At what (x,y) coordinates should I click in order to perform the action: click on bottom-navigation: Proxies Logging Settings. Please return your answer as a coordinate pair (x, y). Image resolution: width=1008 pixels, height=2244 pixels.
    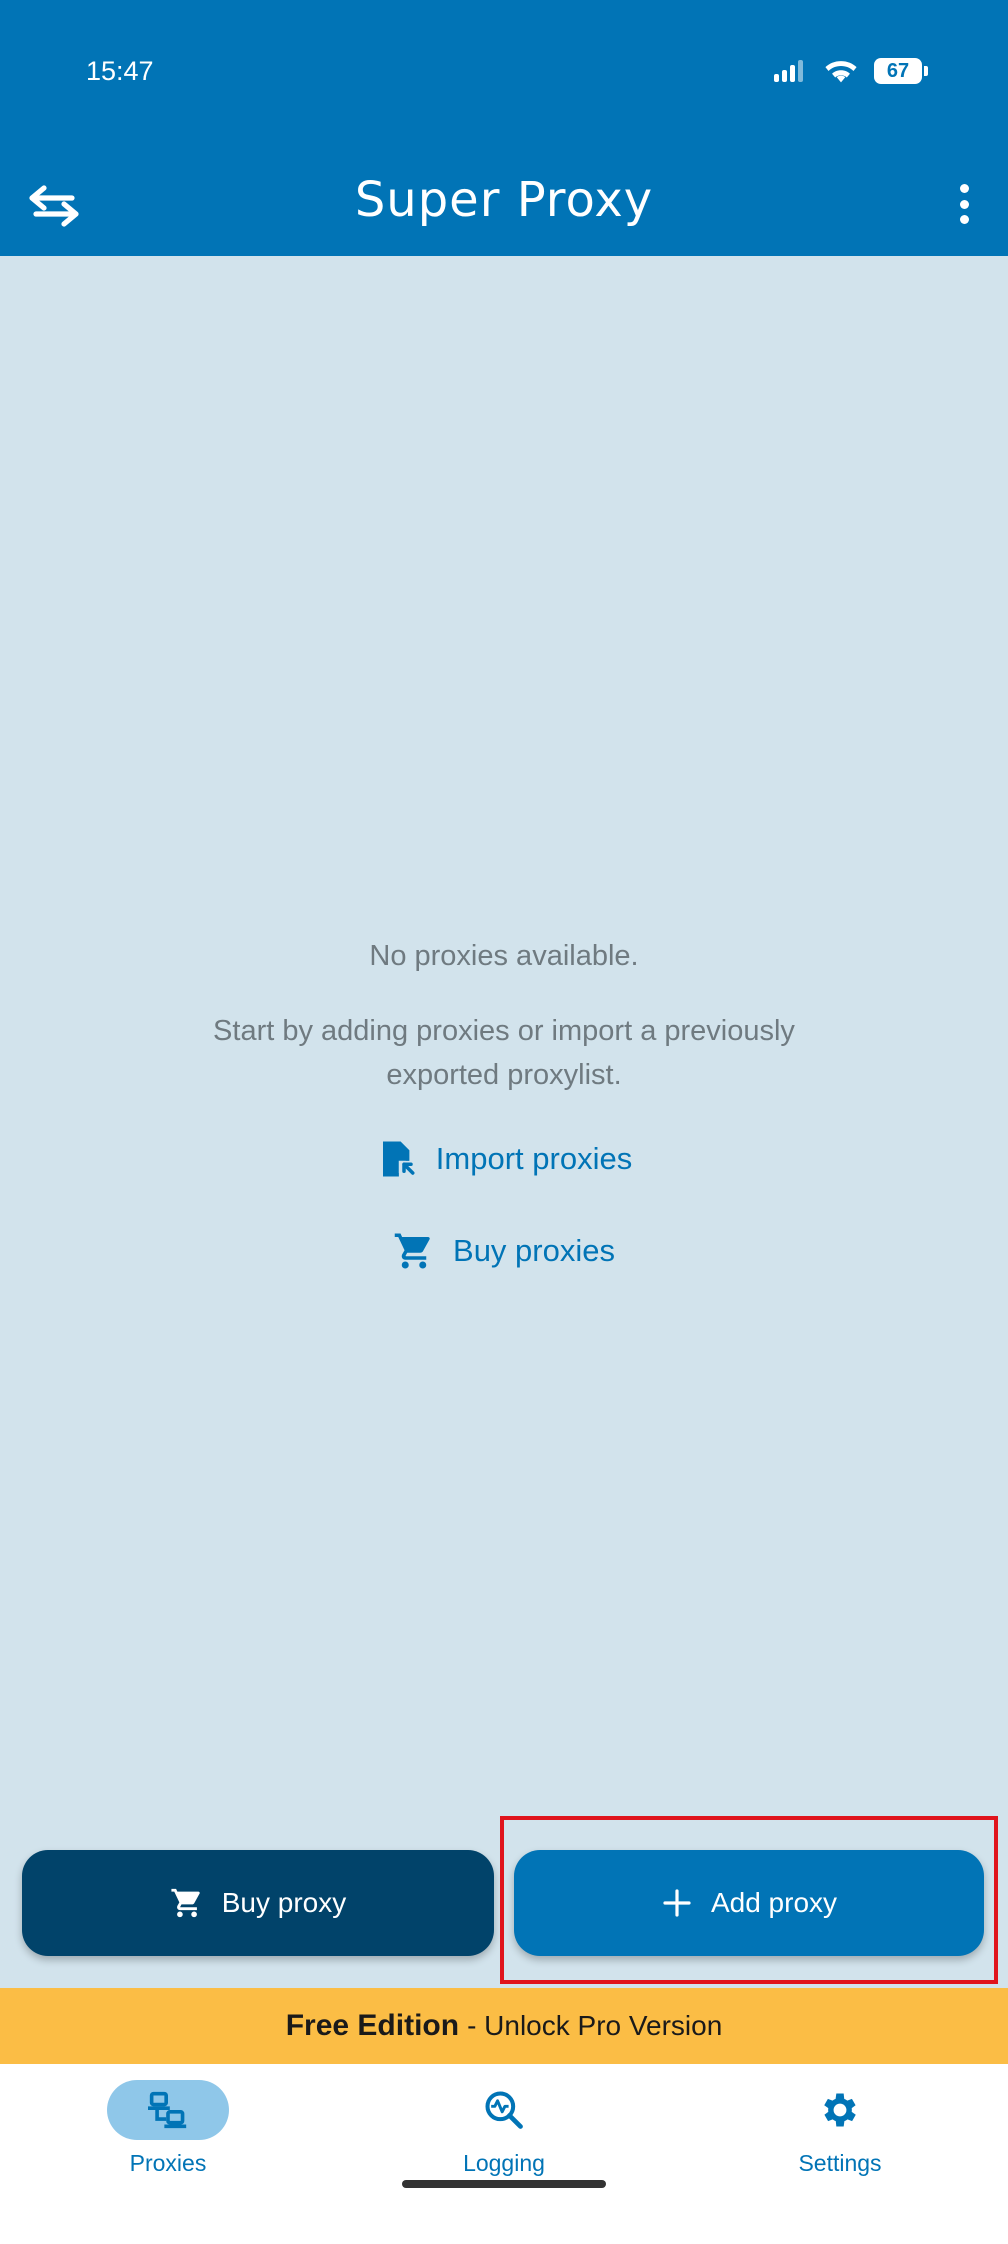
    Looking at the image, I should click on (504, 2154).